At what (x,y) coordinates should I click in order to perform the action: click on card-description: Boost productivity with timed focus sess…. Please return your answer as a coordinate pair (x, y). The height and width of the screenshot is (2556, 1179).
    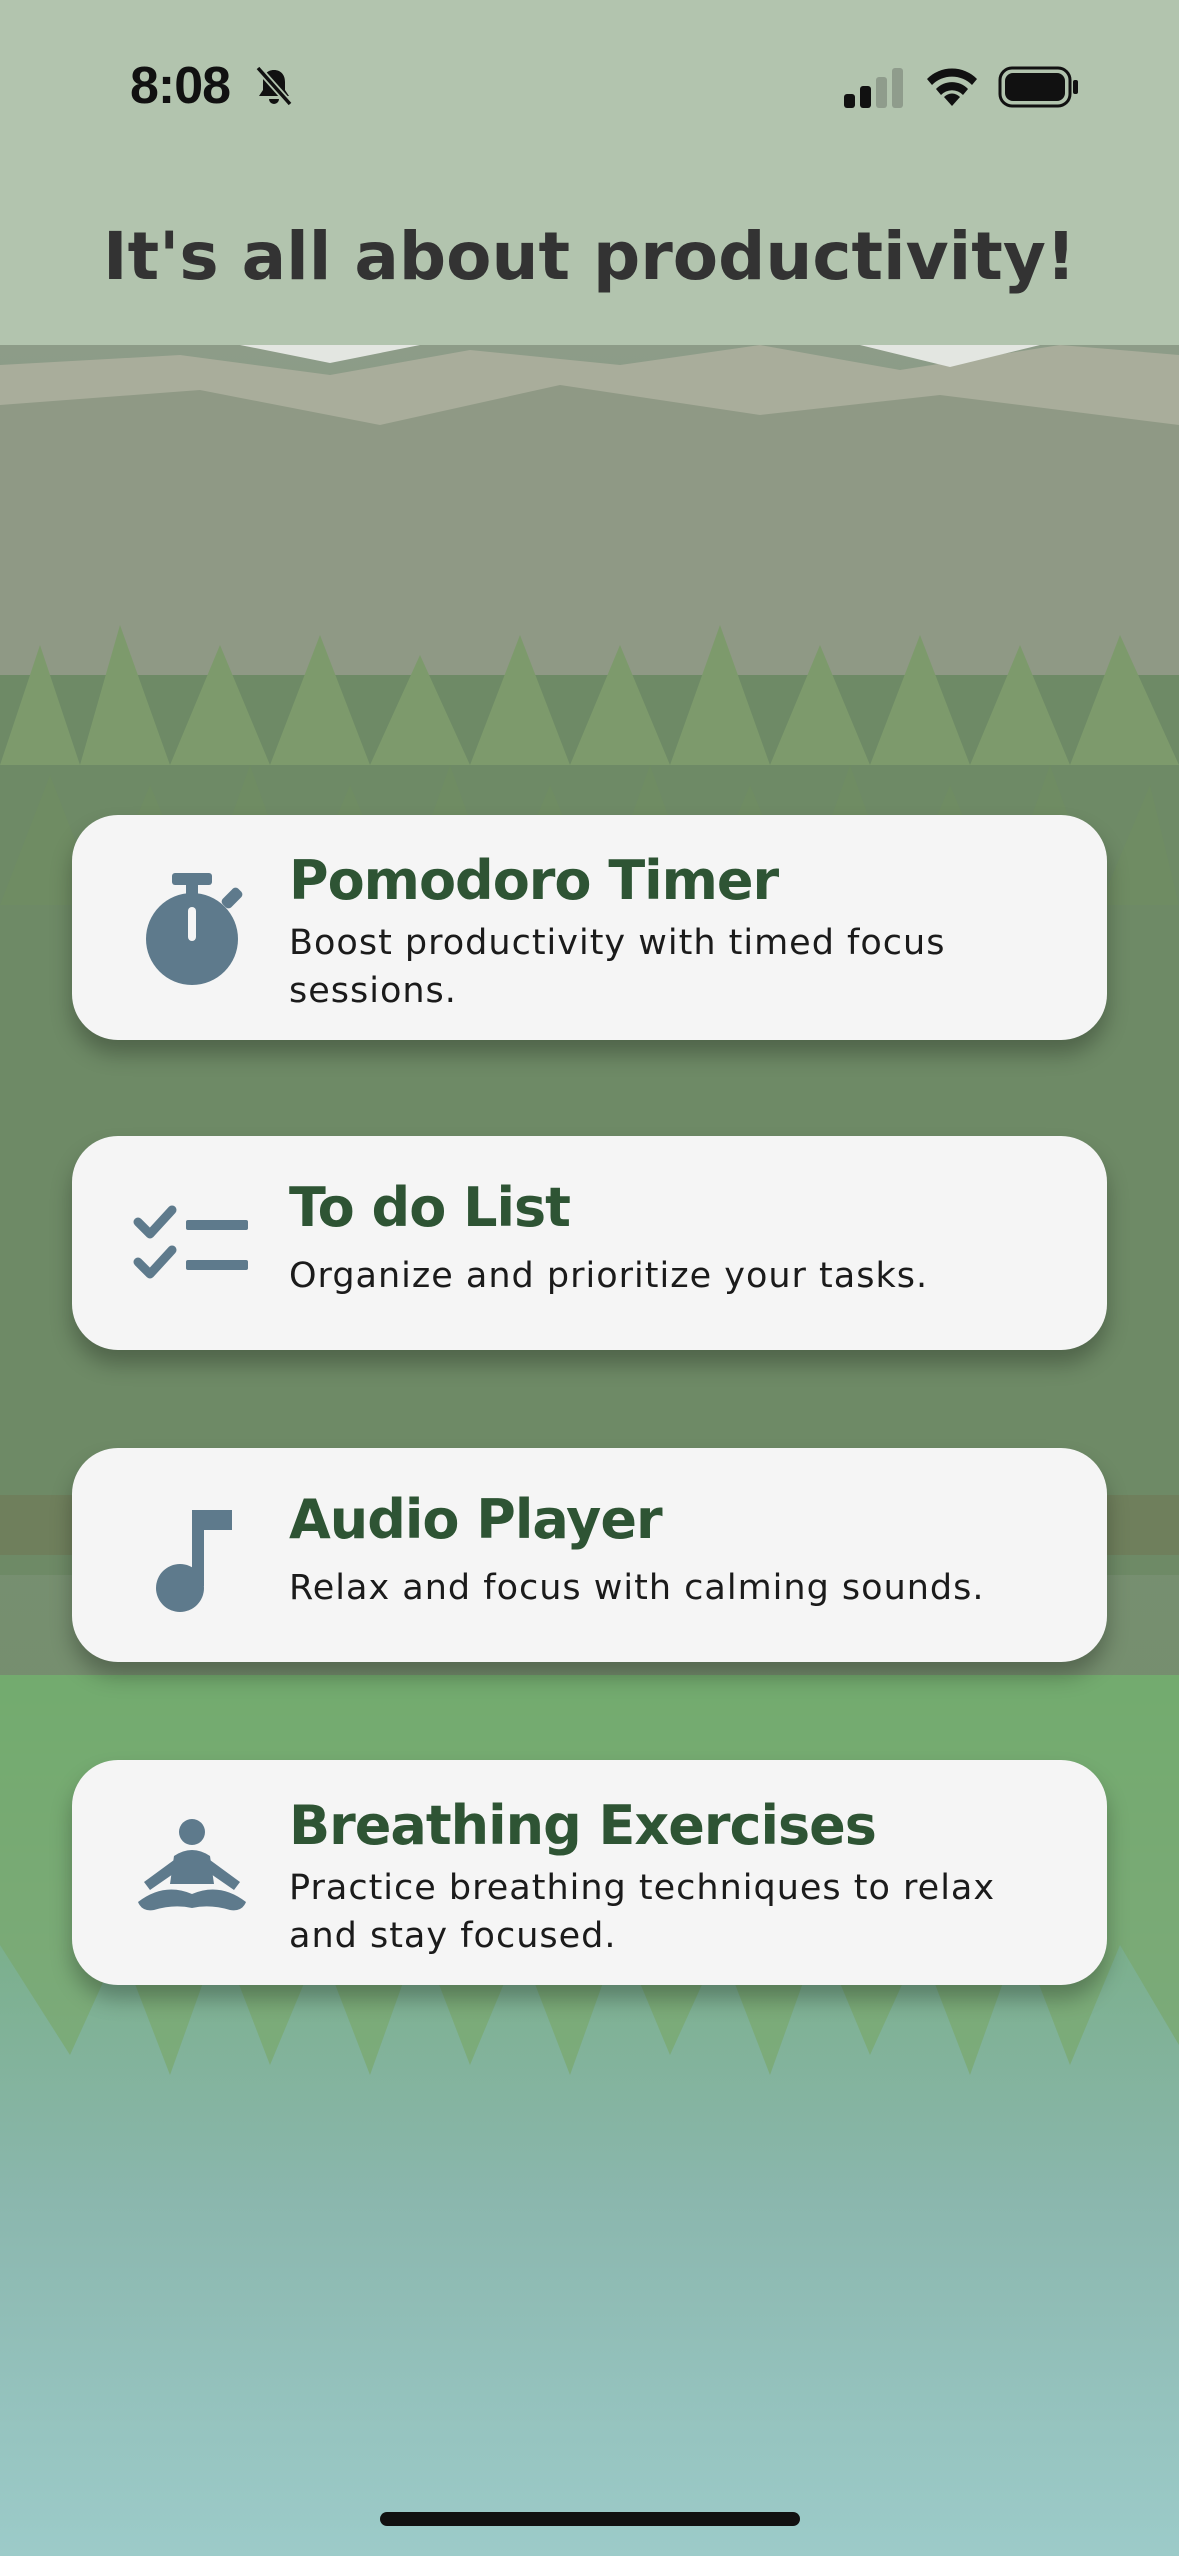
    Looking at the image, I should click on (617, 967).